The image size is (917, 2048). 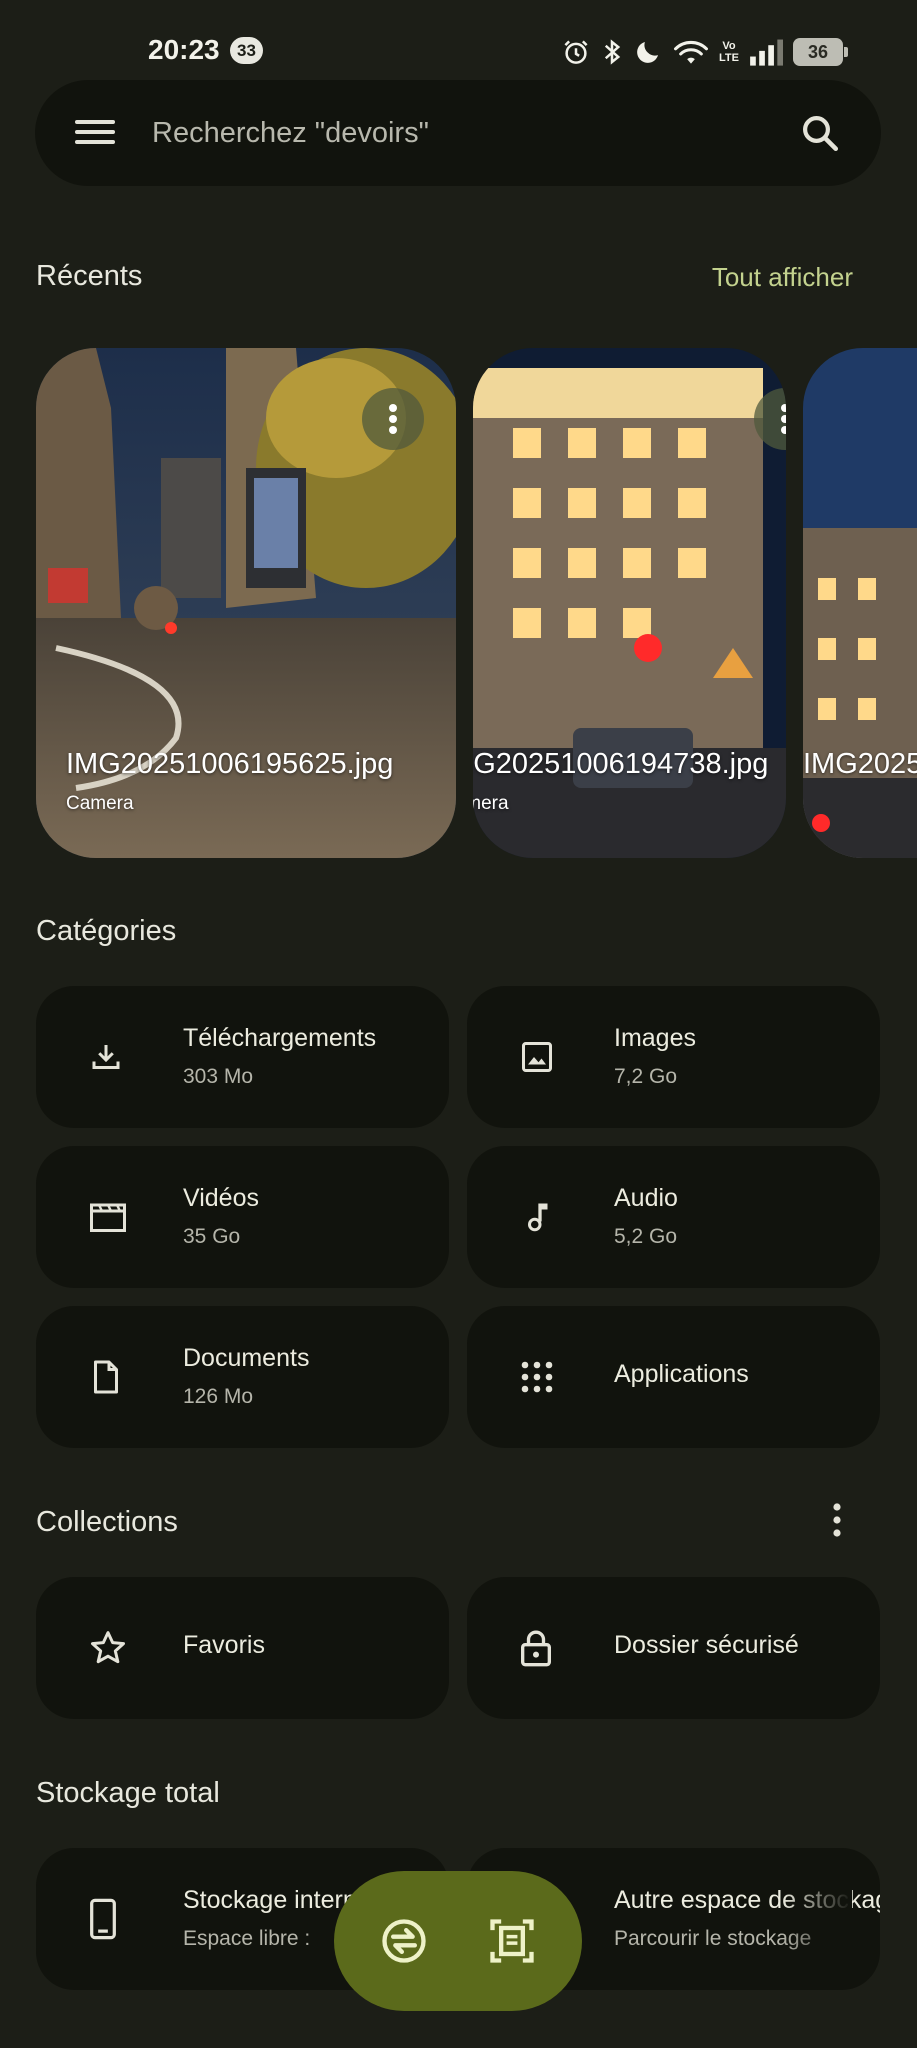 I want to click on volte-label-bottom: LTE, so click(x=729, y=58).